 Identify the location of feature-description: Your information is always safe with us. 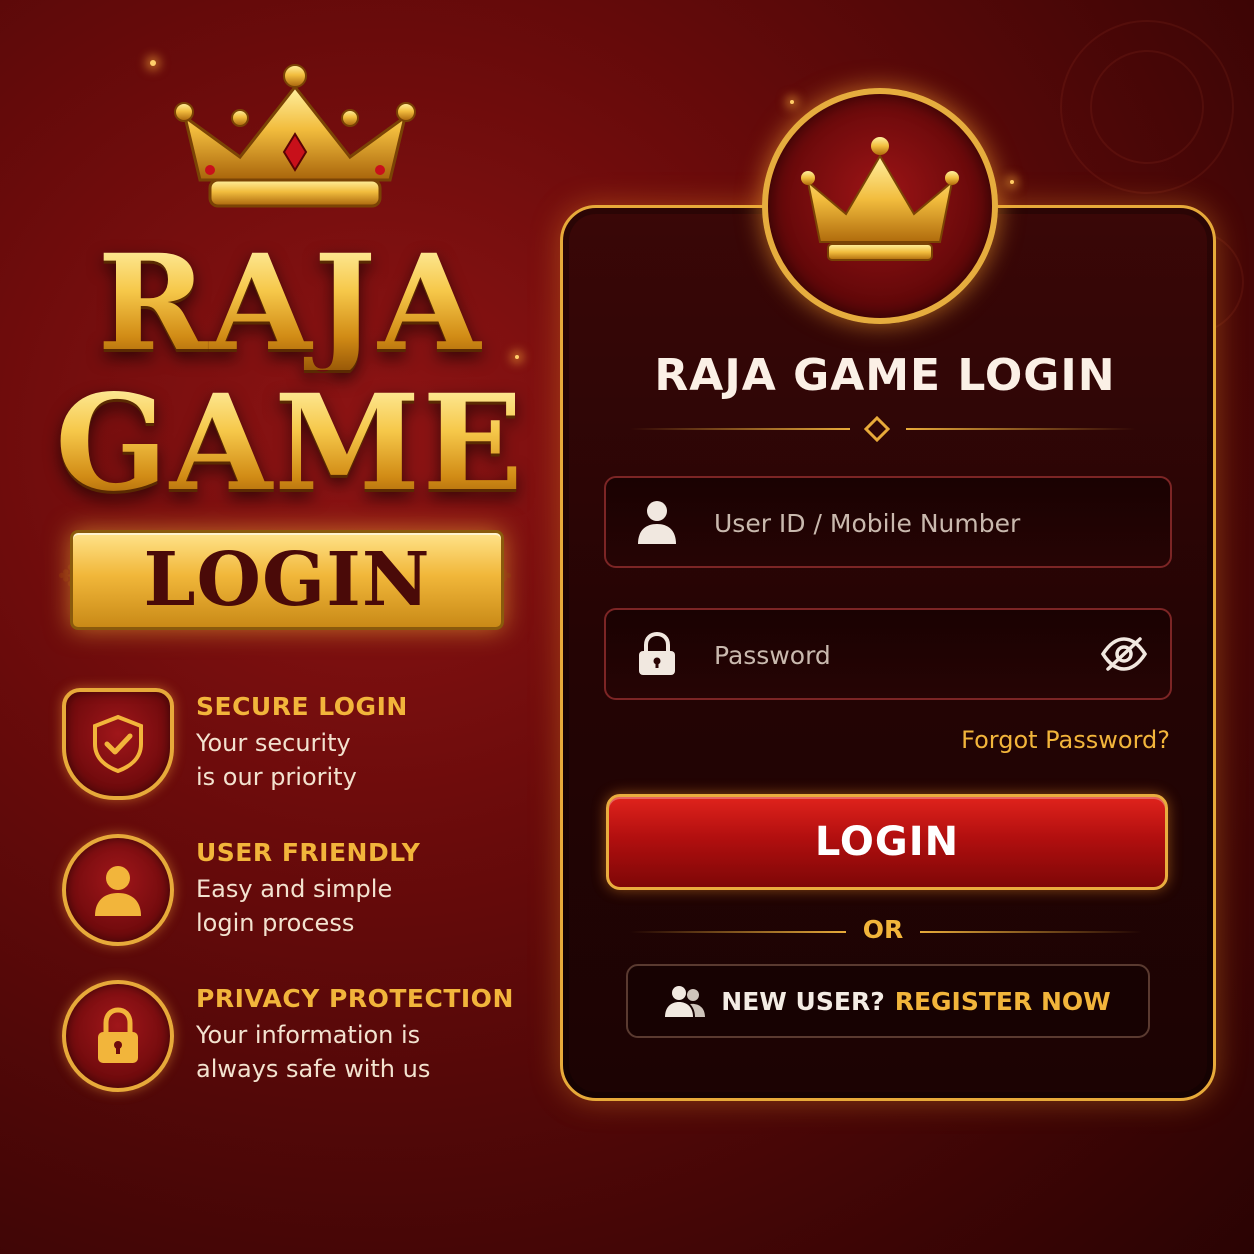
(361, 1052).